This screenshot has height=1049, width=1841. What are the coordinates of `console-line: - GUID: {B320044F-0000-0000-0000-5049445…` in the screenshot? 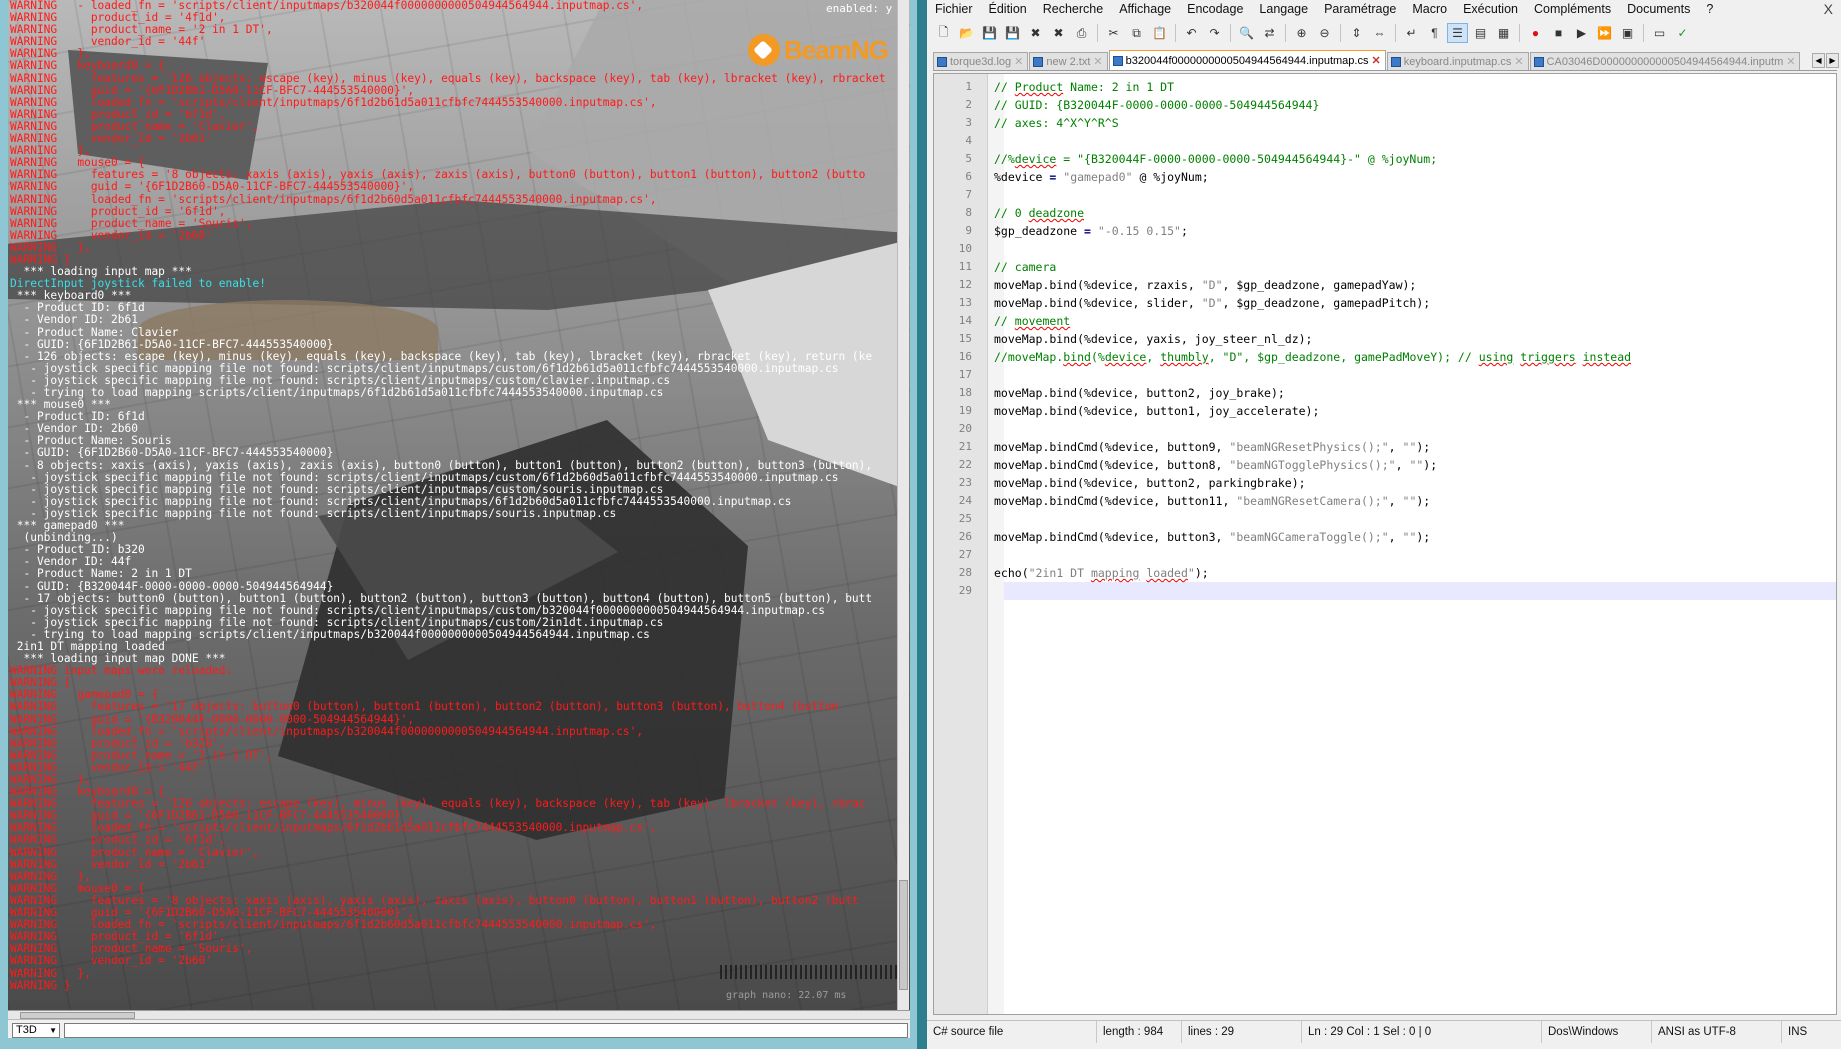 It's located at (172, 586).